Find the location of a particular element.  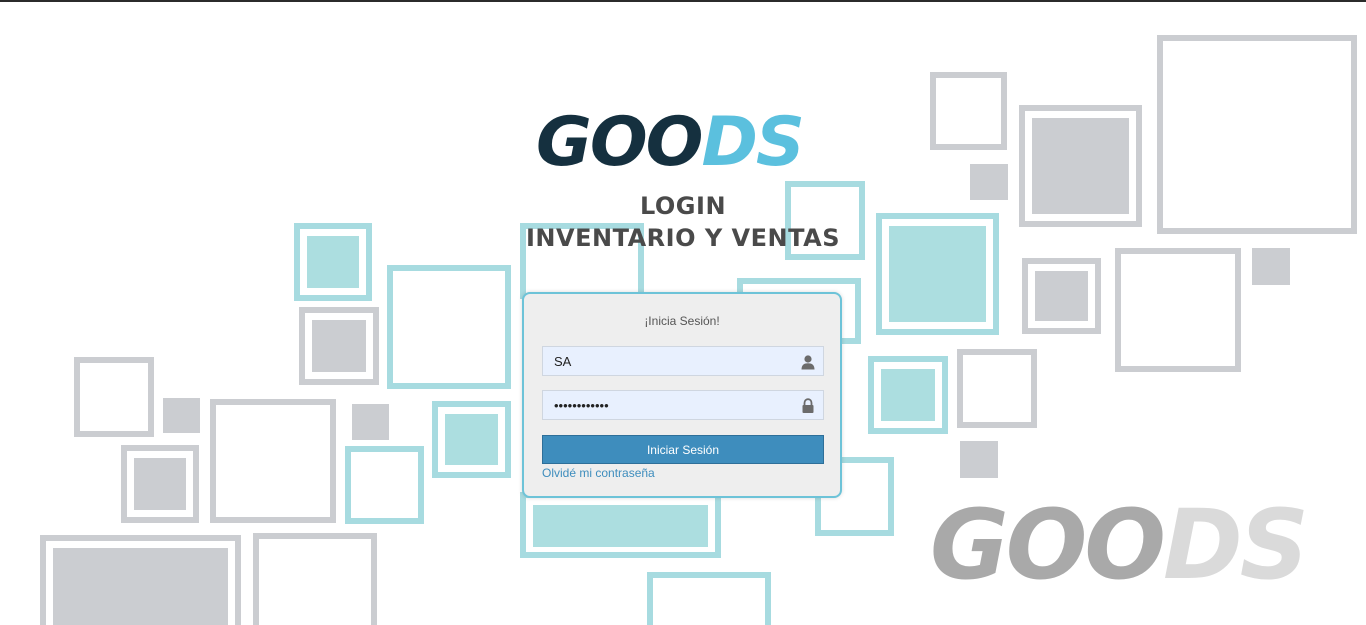

watermark-text-part1: GOO is located at coordinates (1046, 543).